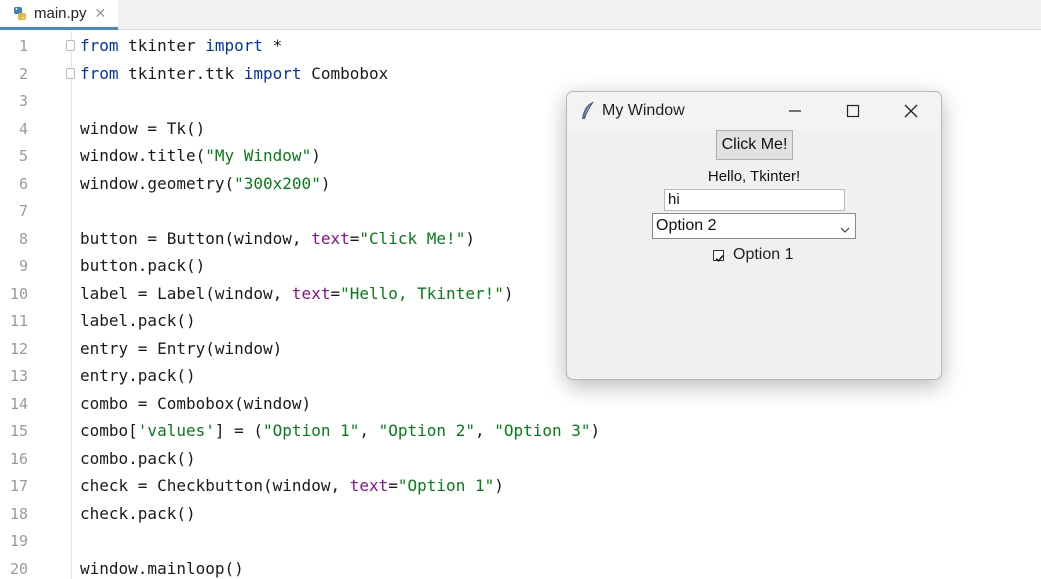 The height and width of the screenshot is (579, 1041). I want to click on code-token: tkinter, so click(162, 45).